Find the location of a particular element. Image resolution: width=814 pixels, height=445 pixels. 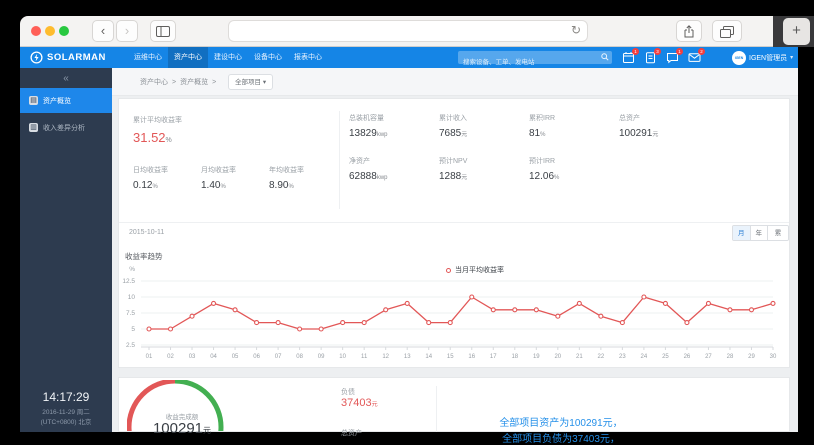

stat-value: 81 is located at coordinates (535, 133).